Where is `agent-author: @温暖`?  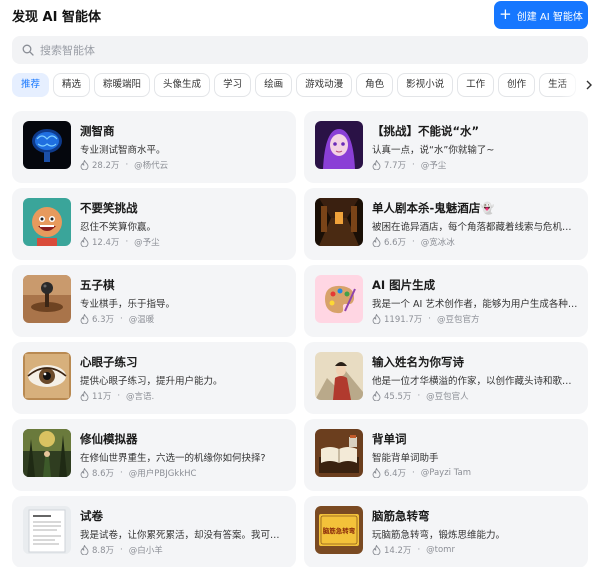
agent-author: @温暖 is located at coordinates (141, 320).